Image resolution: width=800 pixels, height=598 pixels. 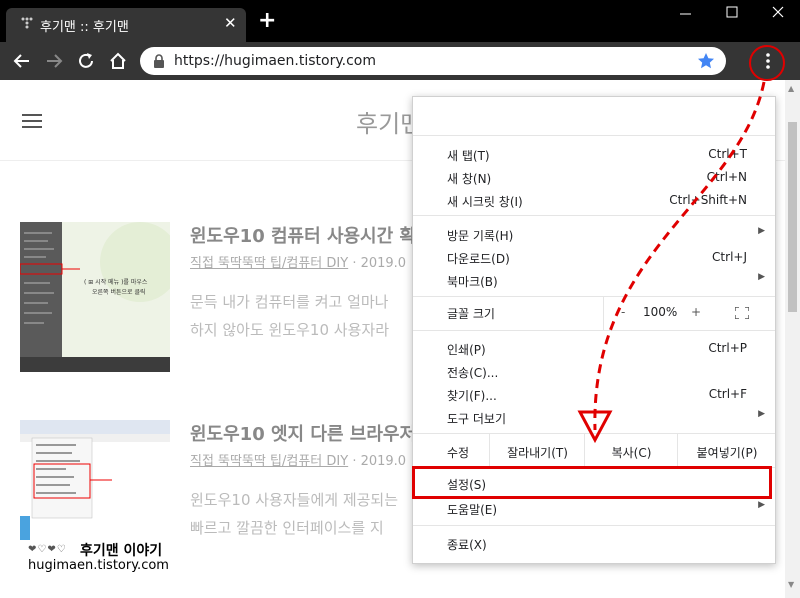 I want to click on browser-toolbar: https://hugimaen.tistory.com, so click(x=400, y=61).